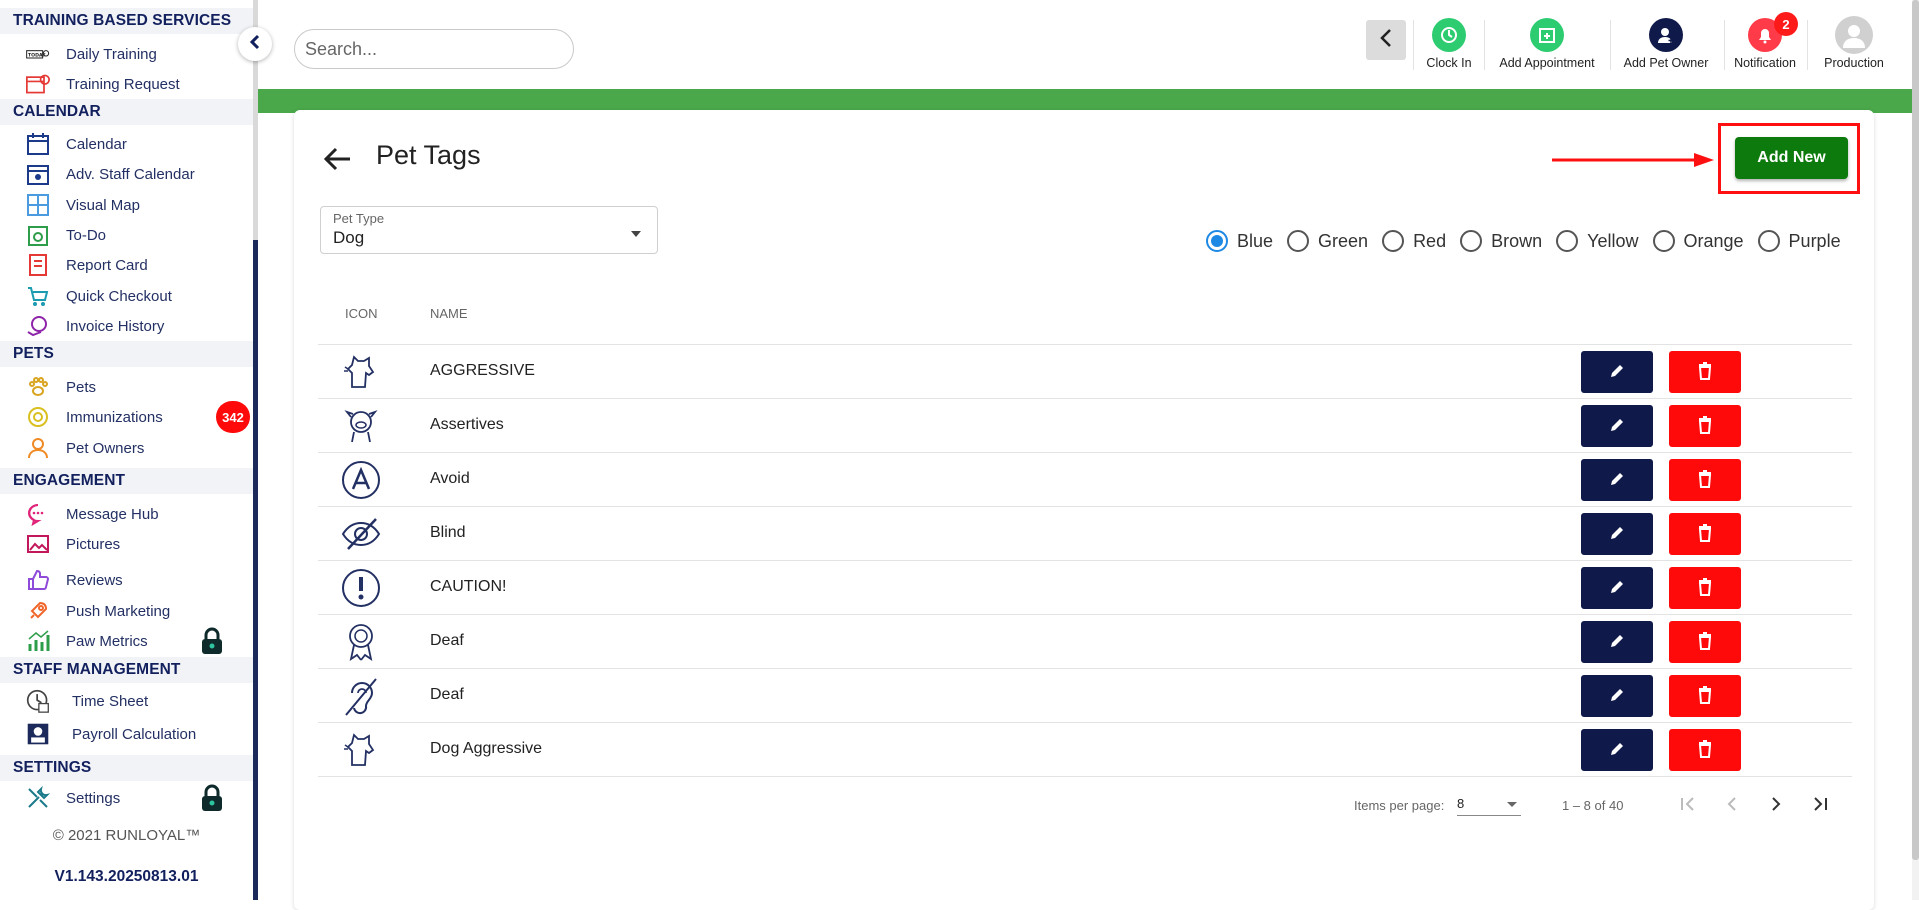 This screenshot has width=1919, height=910. What do you see at coordinates (126, 611) in the screenshot?
I see `sidebar-item-push-marketing: Push Marketing` at bounding box center [126, 611].